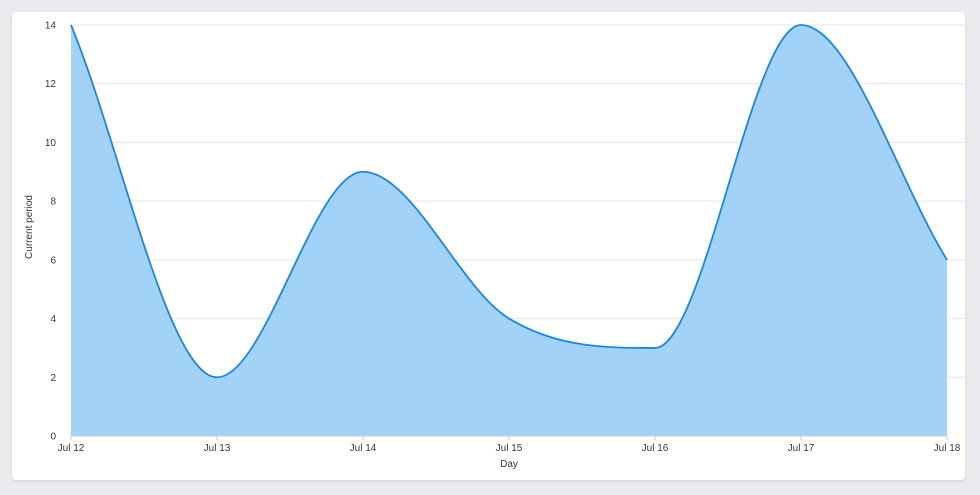  Describe the element at coordinates (801, 448) in the screenshot. I see `x-tick-label: Jul 17` at that location.